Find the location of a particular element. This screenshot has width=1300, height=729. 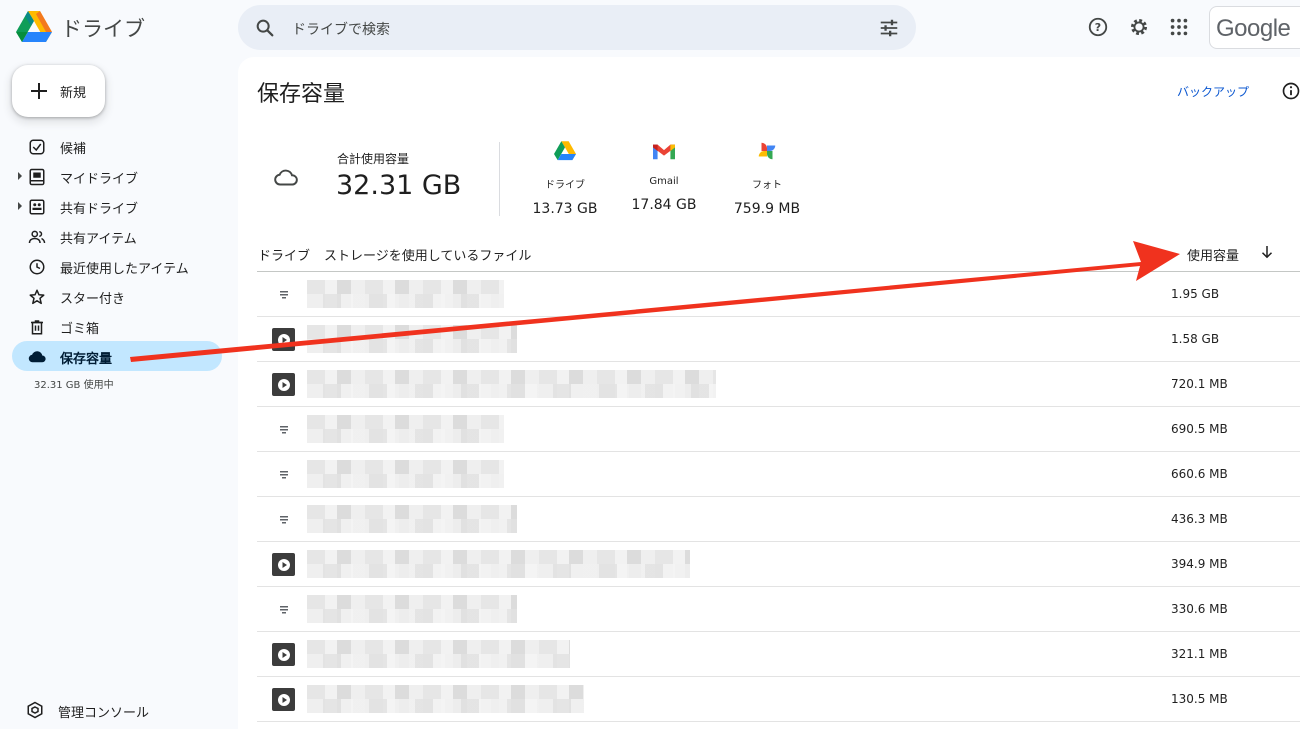

search-icon is located at coordinates (265, 28).